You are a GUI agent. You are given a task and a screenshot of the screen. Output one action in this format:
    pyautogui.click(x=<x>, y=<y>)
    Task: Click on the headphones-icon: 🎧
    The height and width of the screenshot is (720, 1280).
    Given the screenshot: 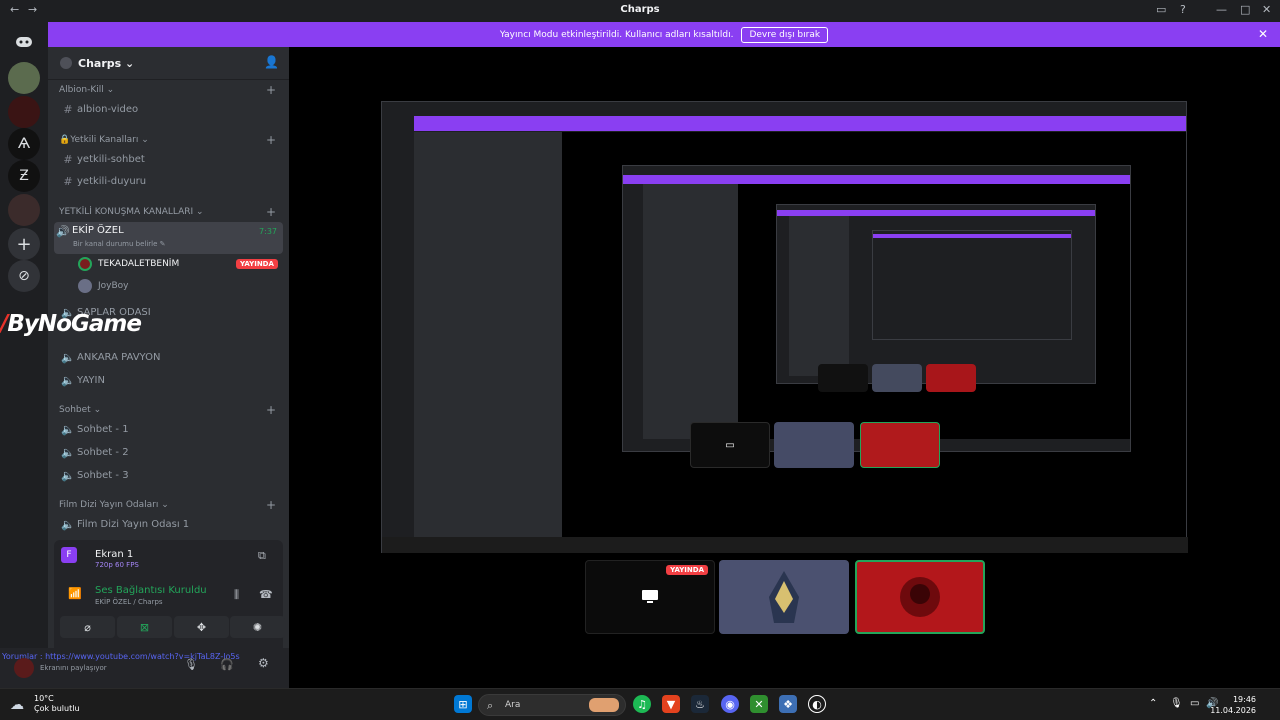 What is the action you would take?
    pyautogui.click(x=227, y=664)
    